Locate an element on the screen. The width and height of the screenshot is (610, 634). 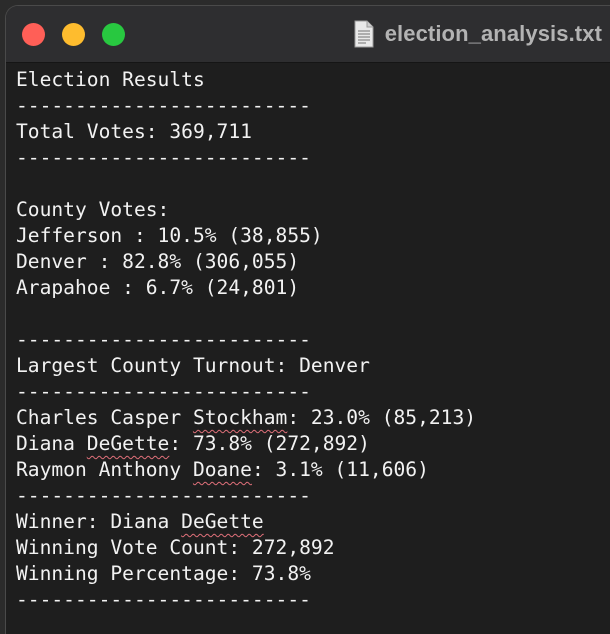
candidate-line-doane: Raymon Anthony Doane: 3.1% (11,606) is located at coordinates (313, 470).